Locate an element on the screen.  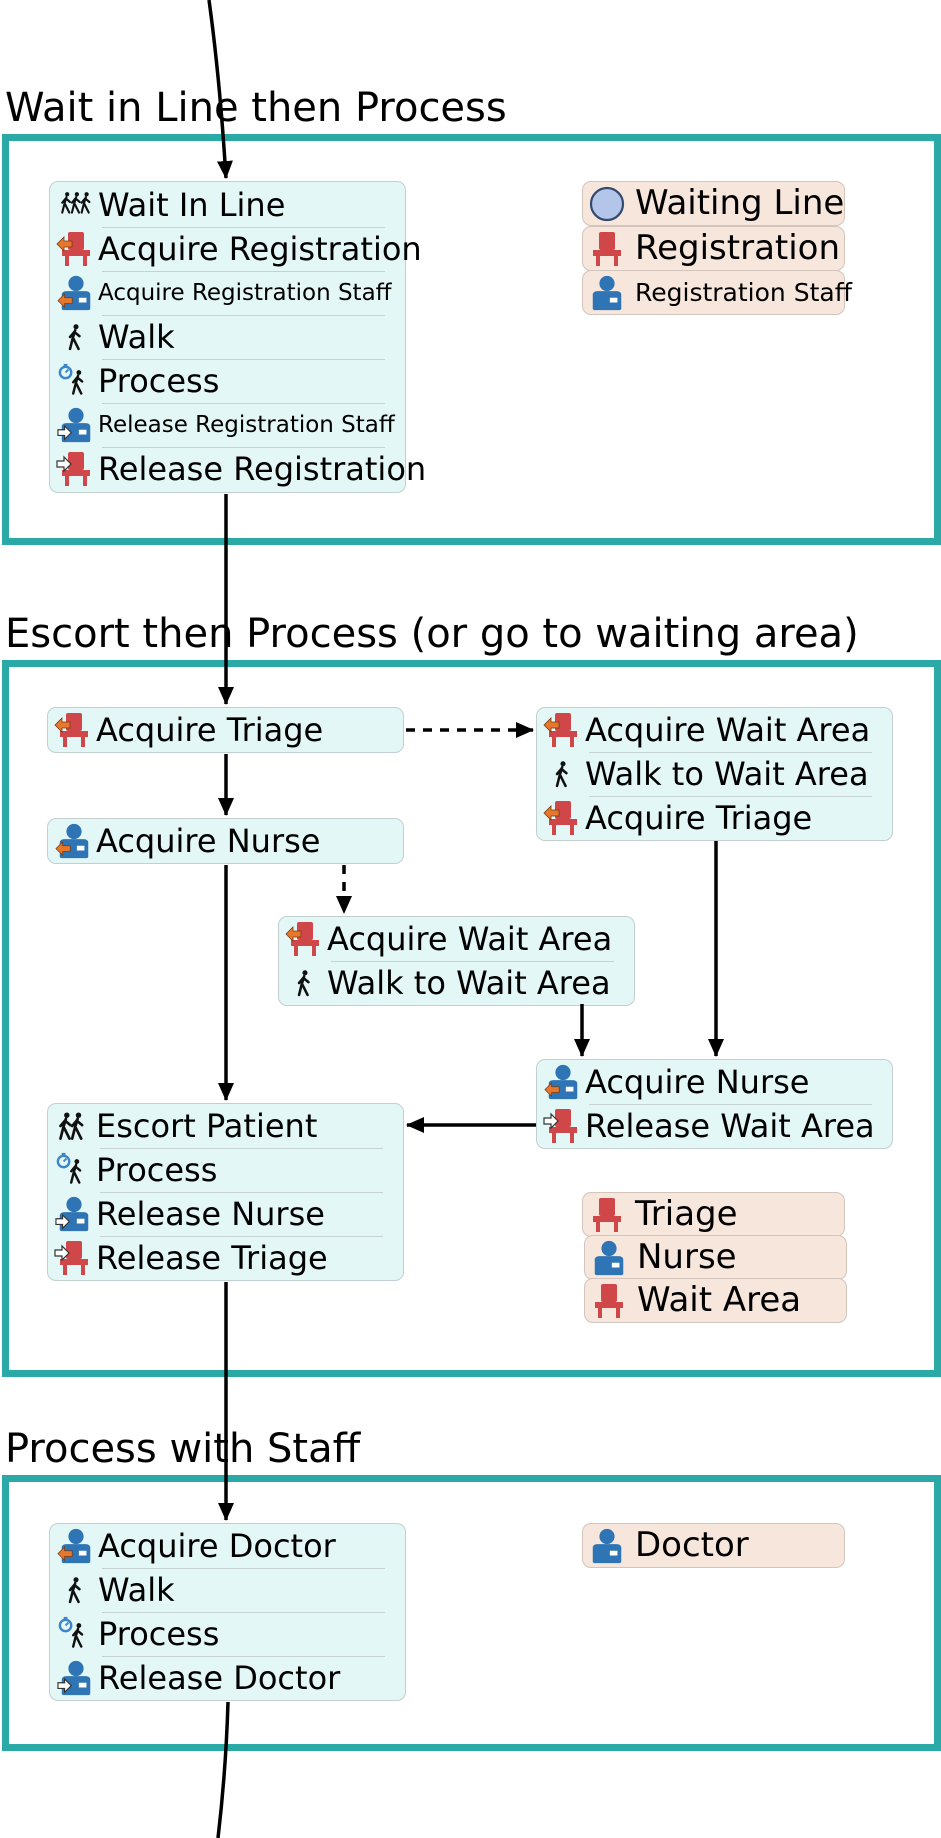
activity-label: Release Wait Area is located at coordinates (730, 1126).